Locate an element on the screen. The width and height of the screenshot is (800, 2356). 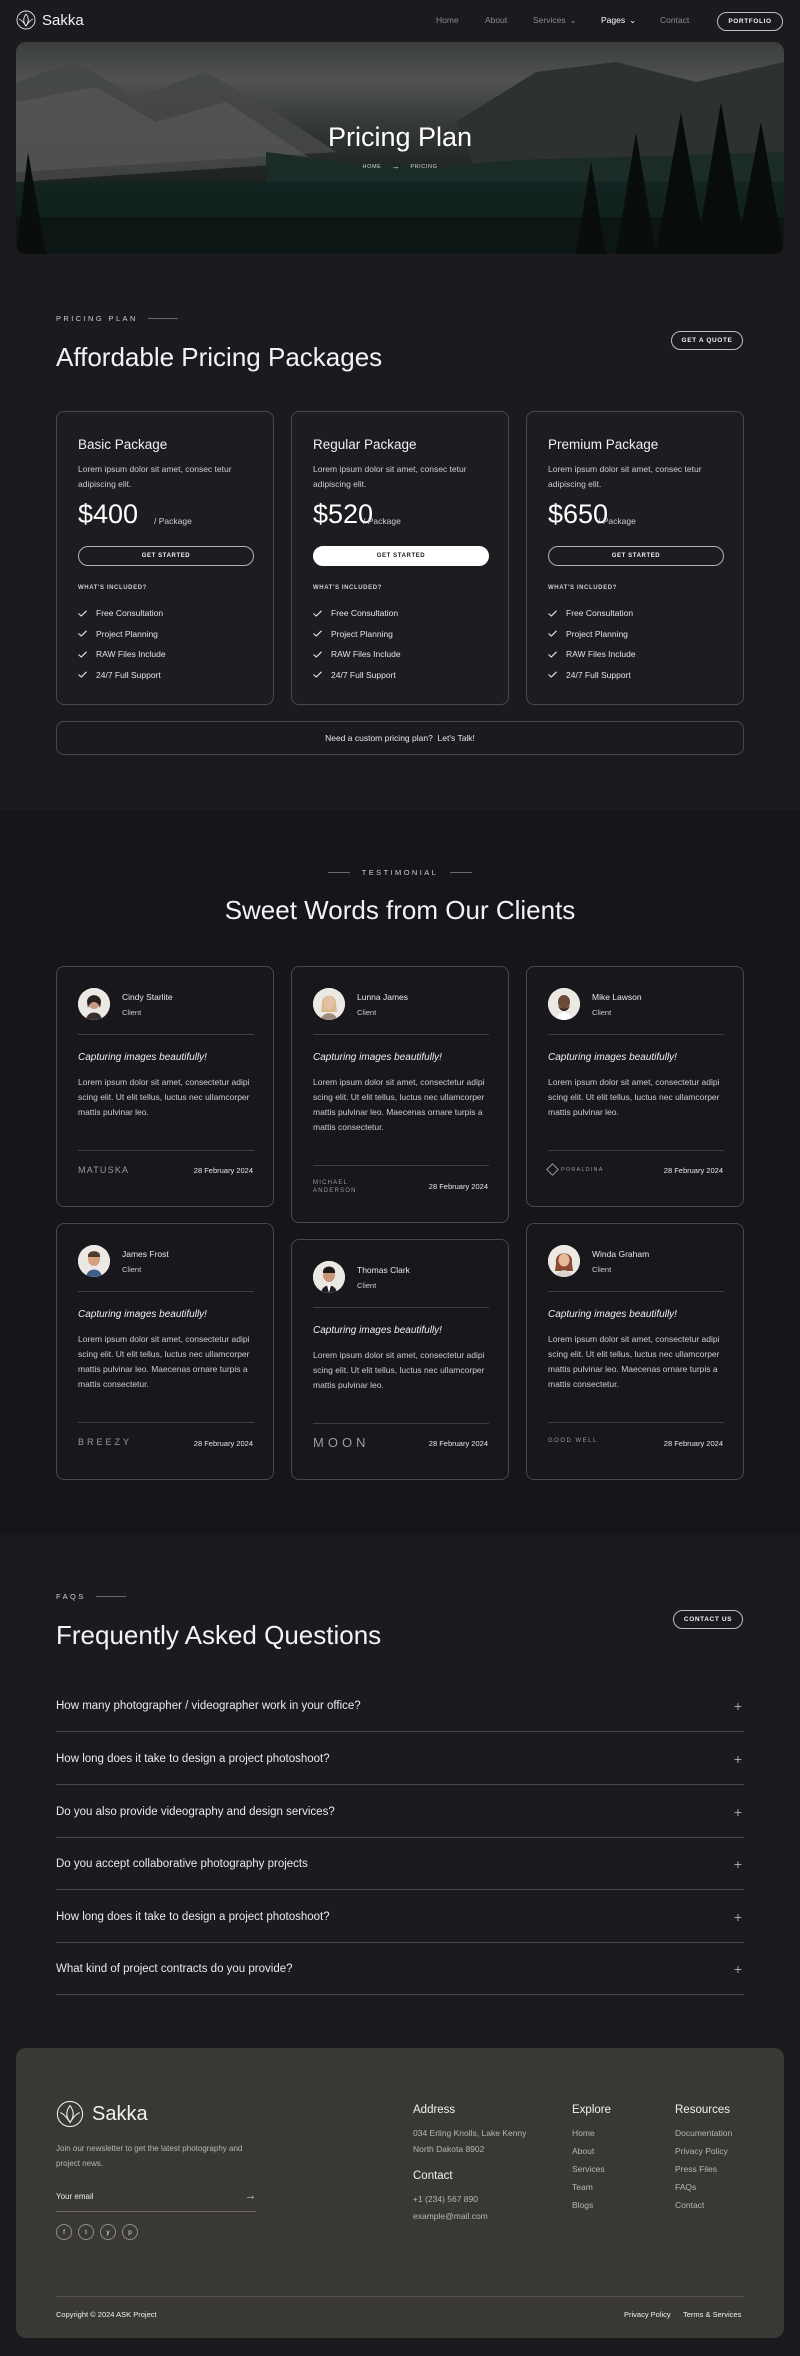
portfolio-button: PORTFOLIO is located at coordinates (750, 21).